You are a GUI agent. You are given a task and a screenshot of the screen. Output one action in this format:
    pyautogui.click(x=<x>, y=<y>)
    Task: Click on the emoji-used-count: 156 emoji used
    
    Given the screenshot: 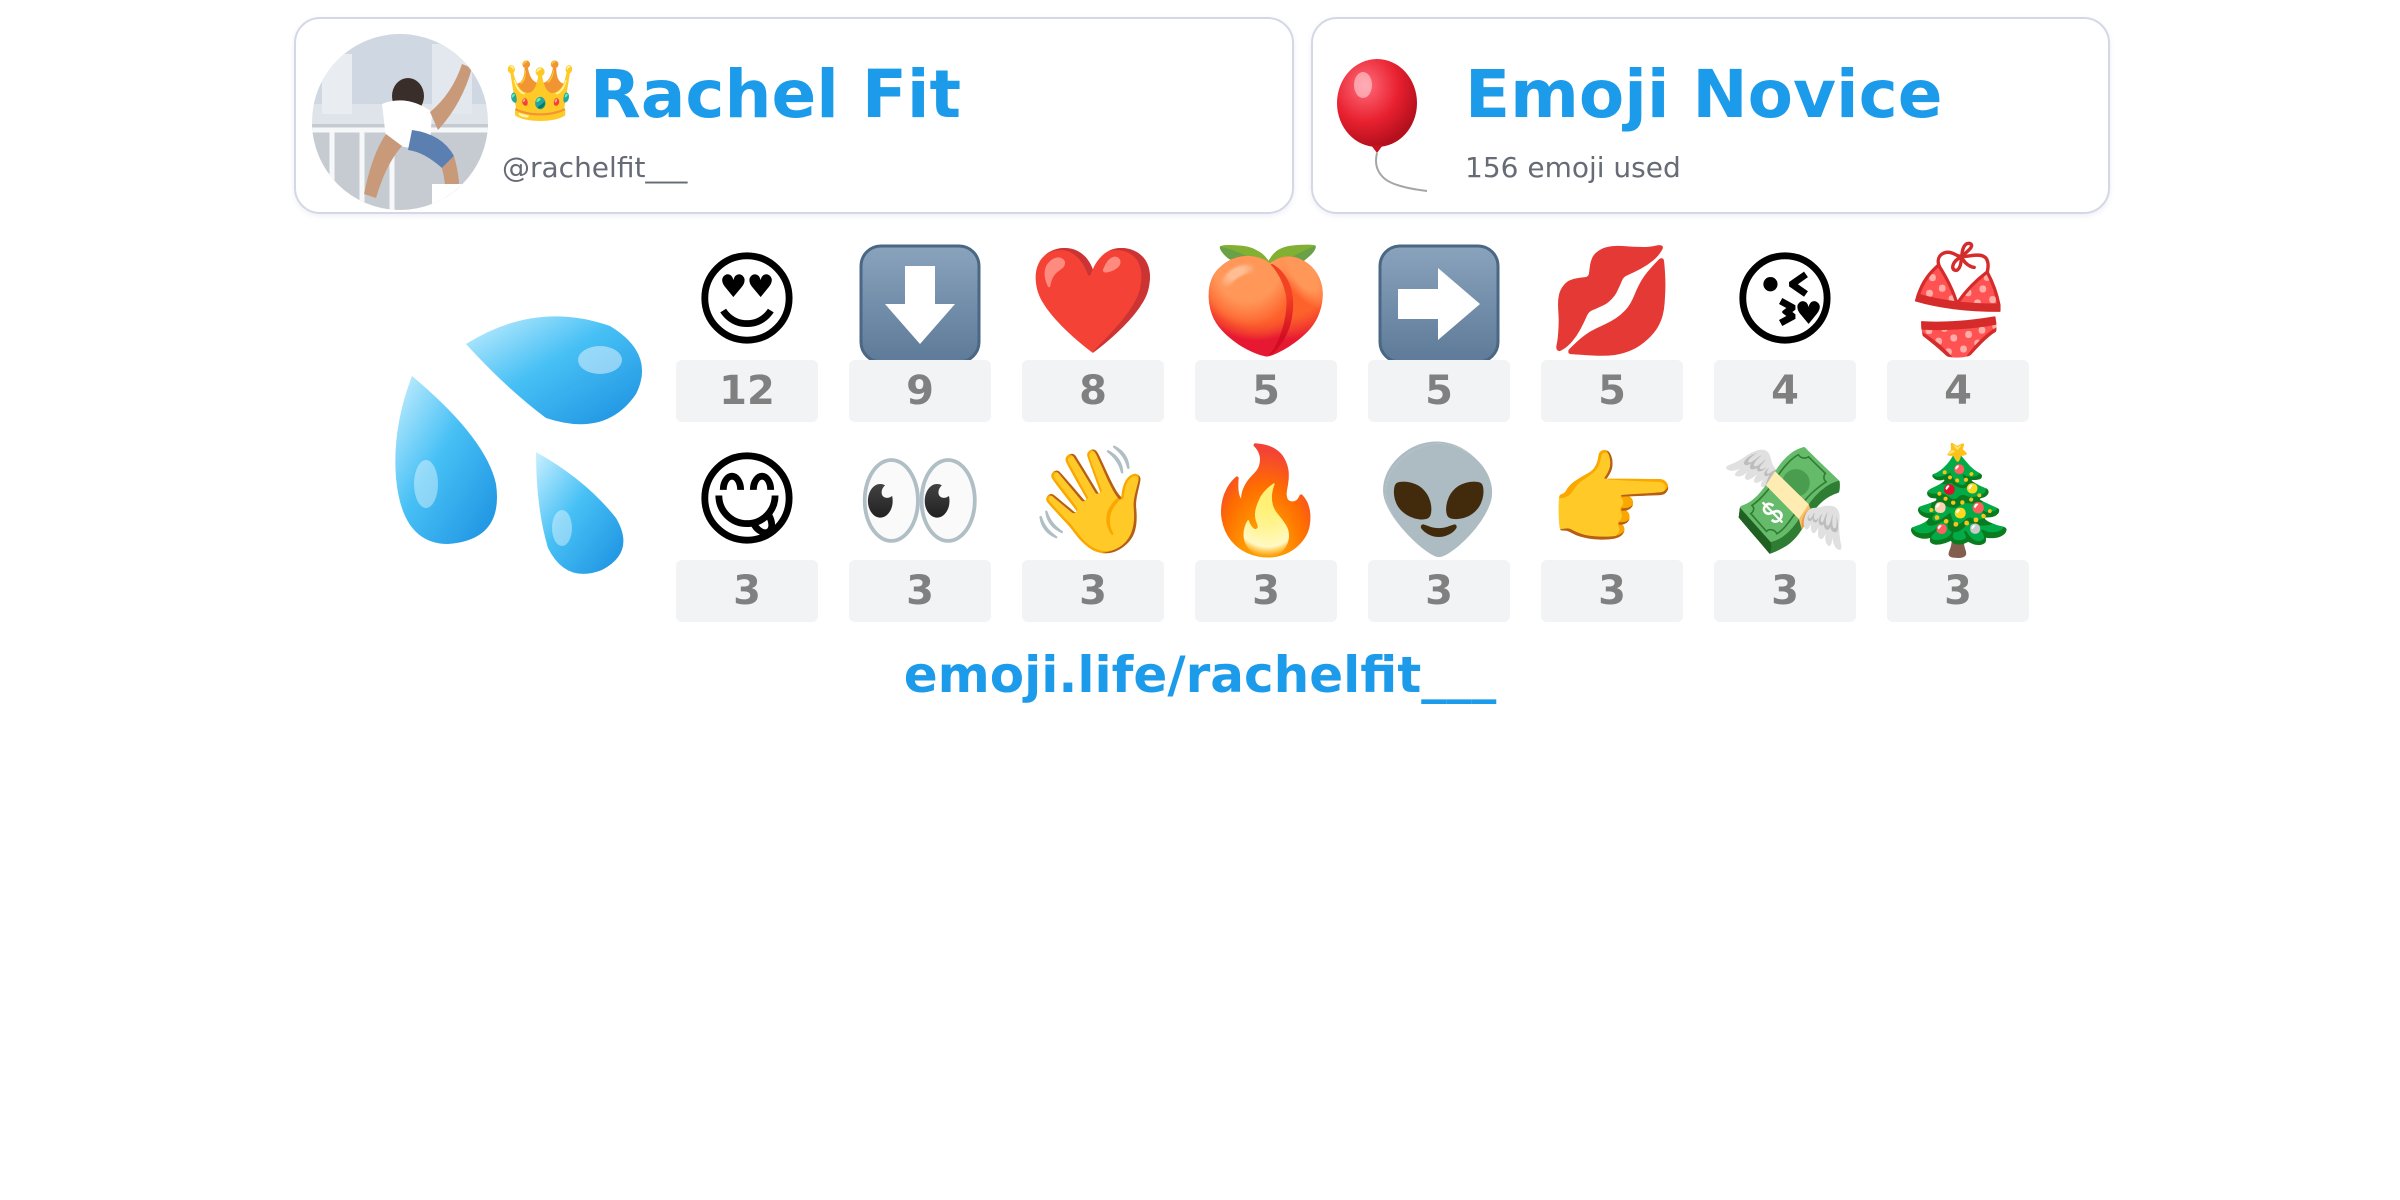 What is the action you would take?
    pyautogui.click(x=1573, y=167)
    